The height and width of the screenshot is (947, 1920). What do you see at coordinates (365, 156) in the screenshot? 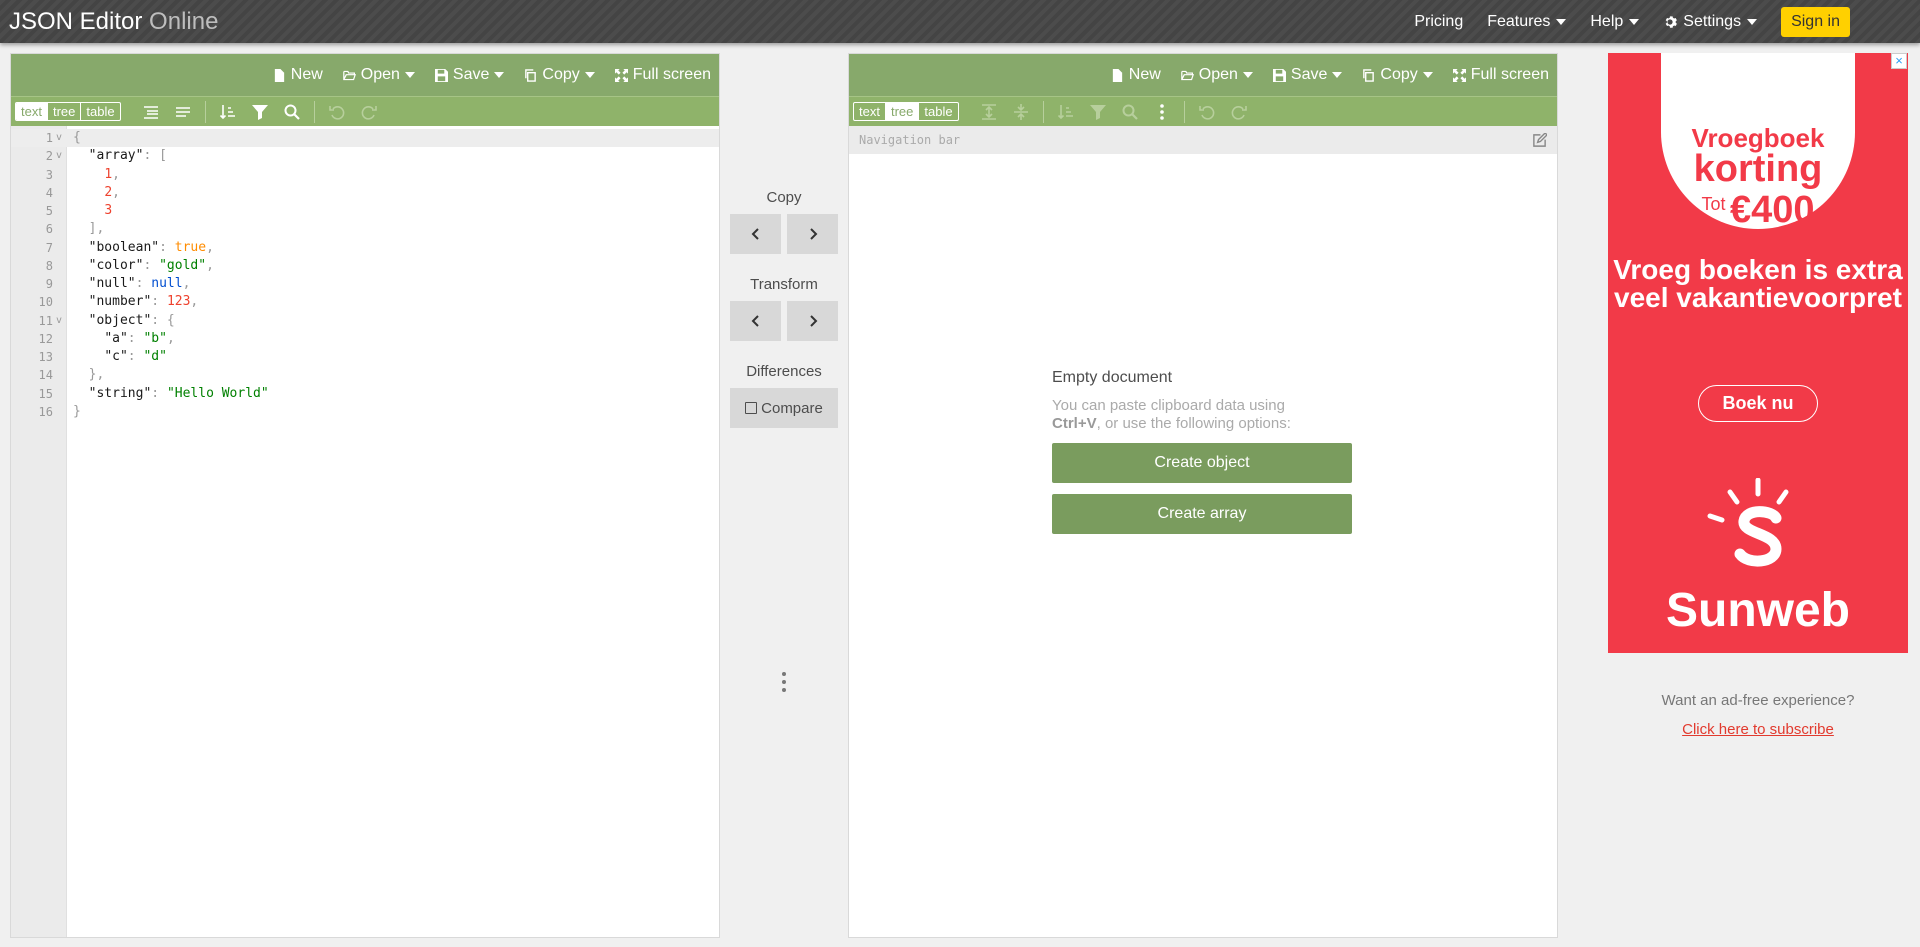
I see `code-line: 2v "array": [` at bounding box center [365, 156].